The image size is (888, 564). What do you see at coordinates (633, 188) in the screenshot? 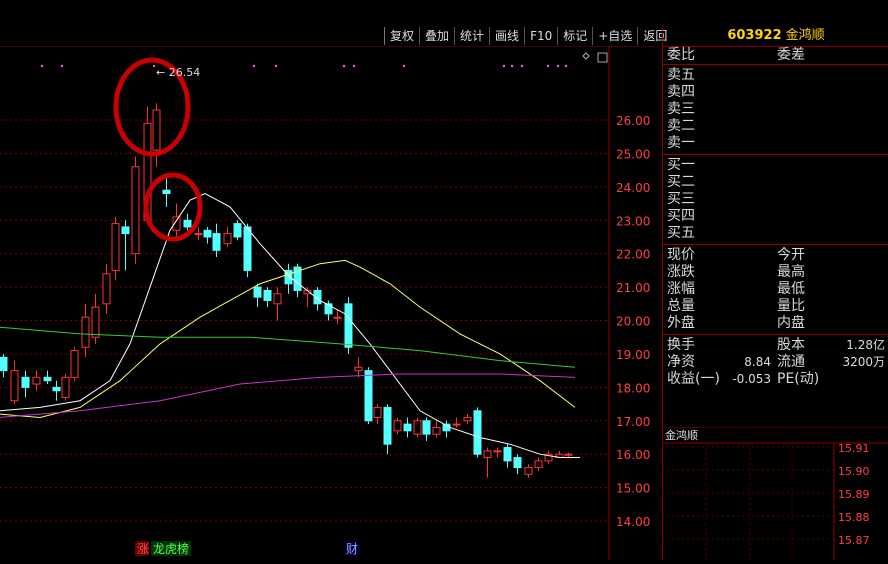
I see `price-label-2: 24.00` at bounding box center [633, 188].